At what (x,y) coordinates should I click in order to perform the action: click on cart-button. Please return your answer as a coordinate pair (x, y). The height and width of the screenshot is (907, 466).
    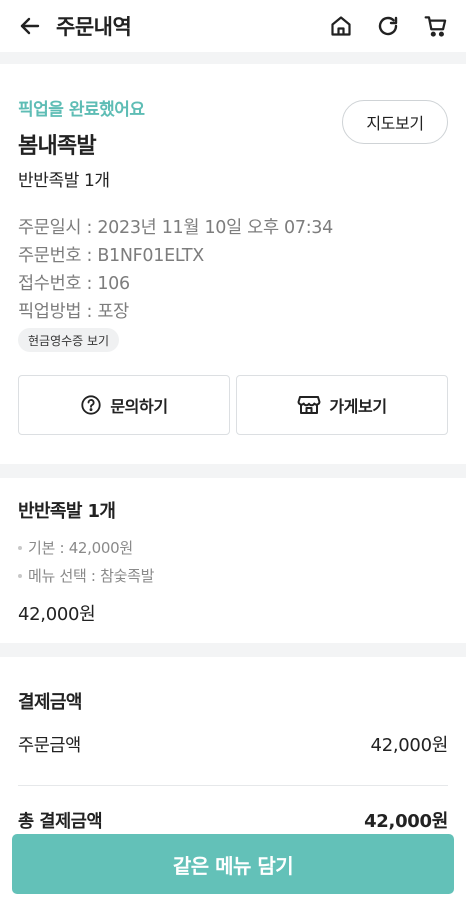
    Looking at the image, I should click on (436, 26).